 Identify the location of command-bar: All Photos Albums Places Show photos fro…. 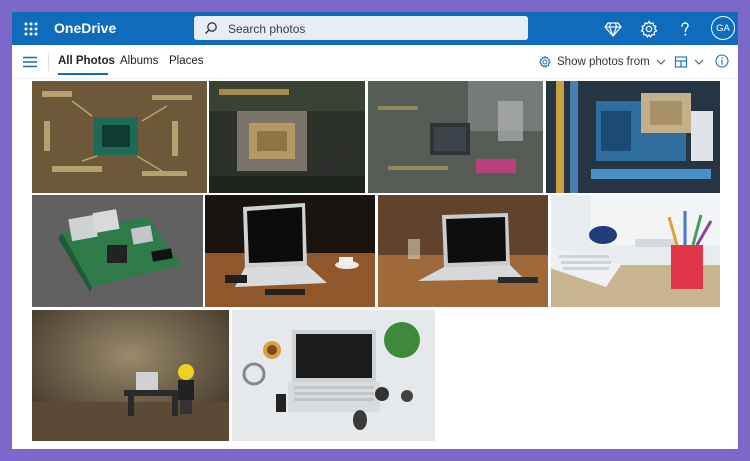
(375, 62).